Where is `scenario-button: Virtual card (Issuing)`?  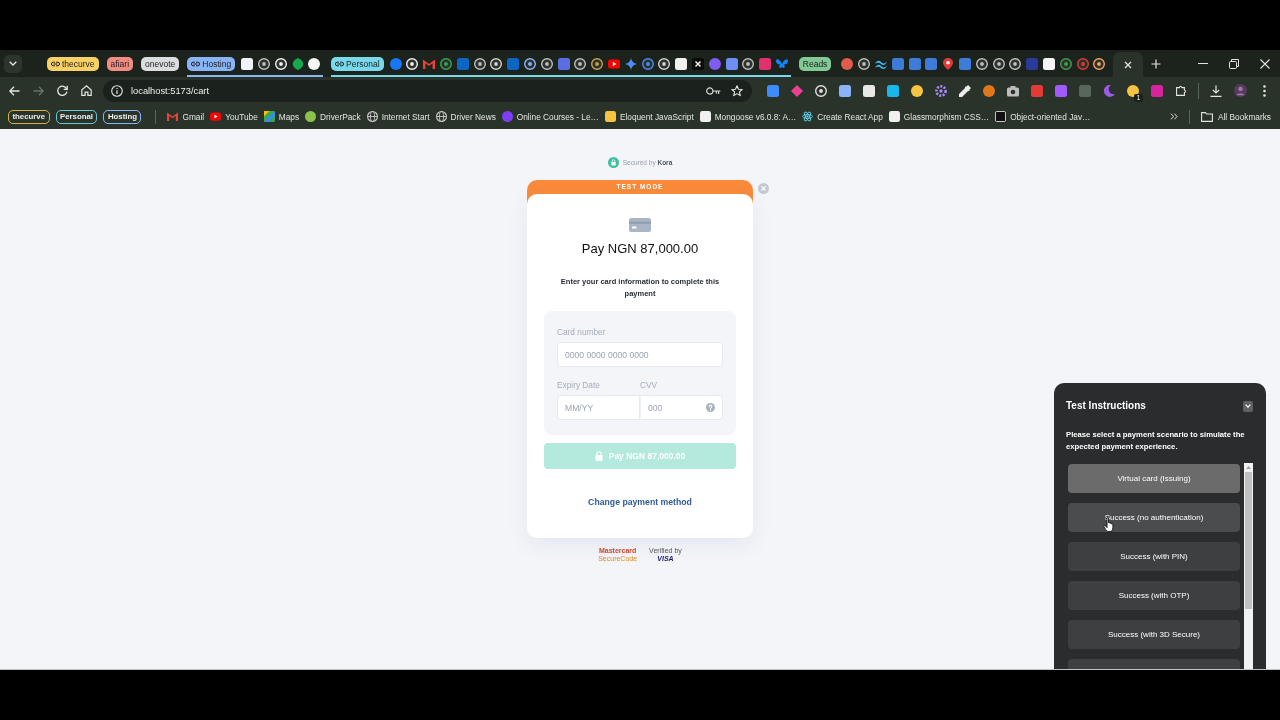
scenario-button: Virtual card (Issuing) is located at coordinates (1154, 478).